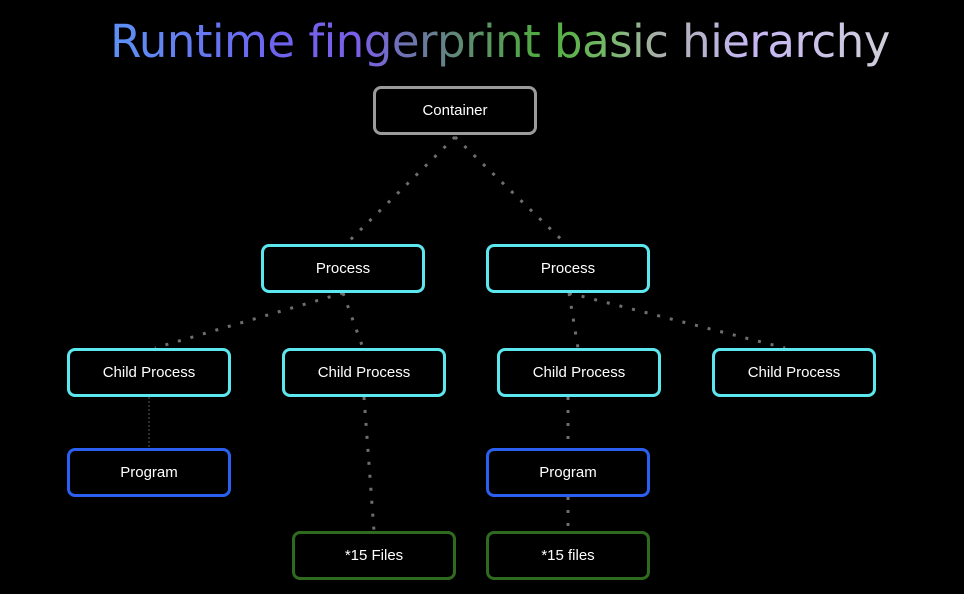 Image resolution: width=964 pixels, height=594 pixels. I want to click on node-child-process-4: Child Process, so click(794, 372).